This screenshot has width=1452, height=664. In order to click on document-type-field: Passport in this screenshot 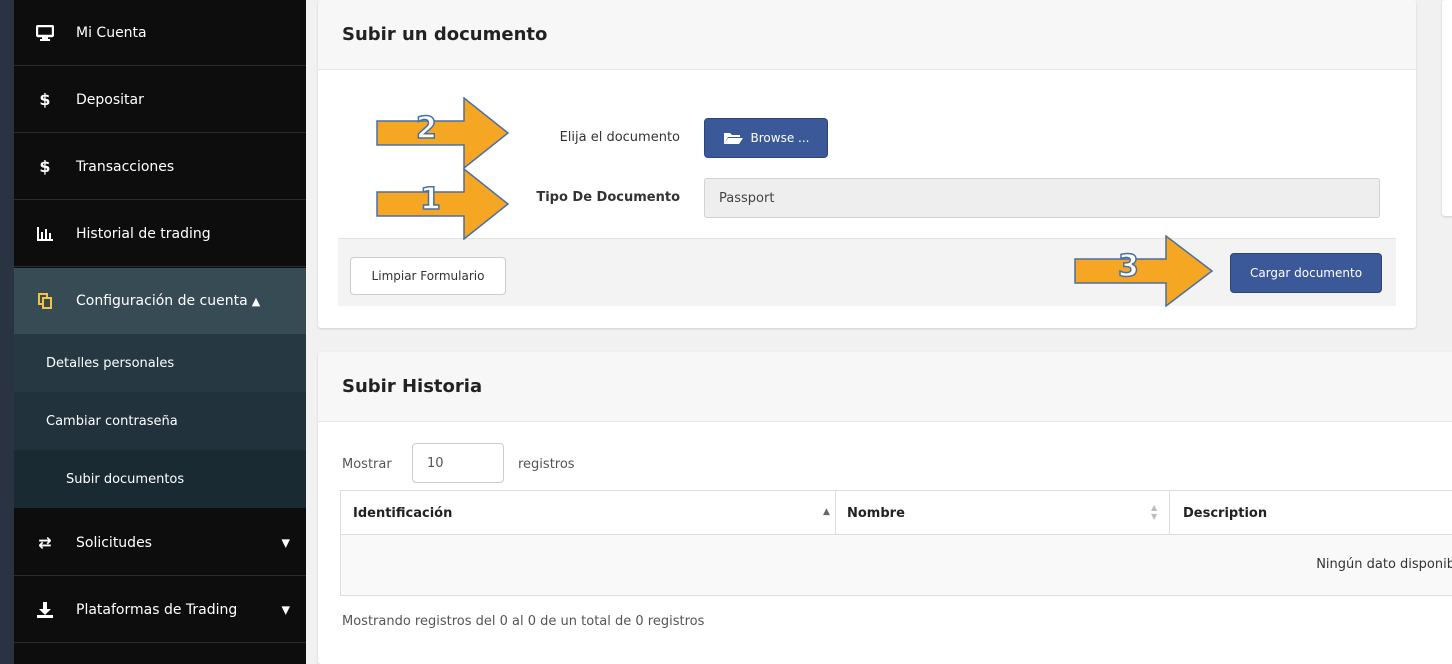, I will do `click(1042, 198)`.